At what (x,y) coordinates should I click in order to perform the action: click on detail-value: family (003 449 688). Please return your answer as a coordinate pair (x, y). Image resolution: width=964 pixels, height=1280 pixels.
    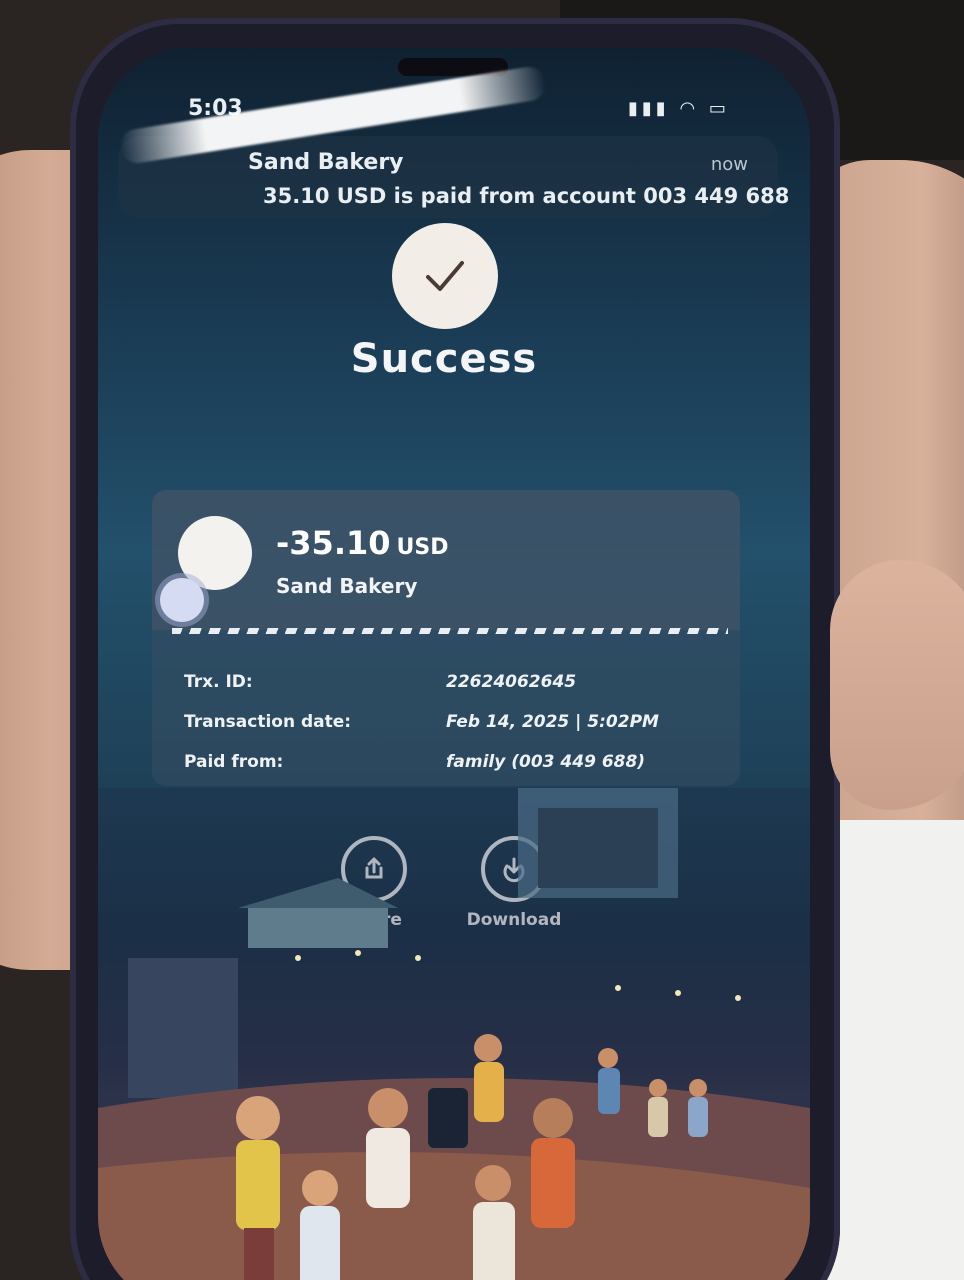
    Looking at the image, I should click on (546, 762).